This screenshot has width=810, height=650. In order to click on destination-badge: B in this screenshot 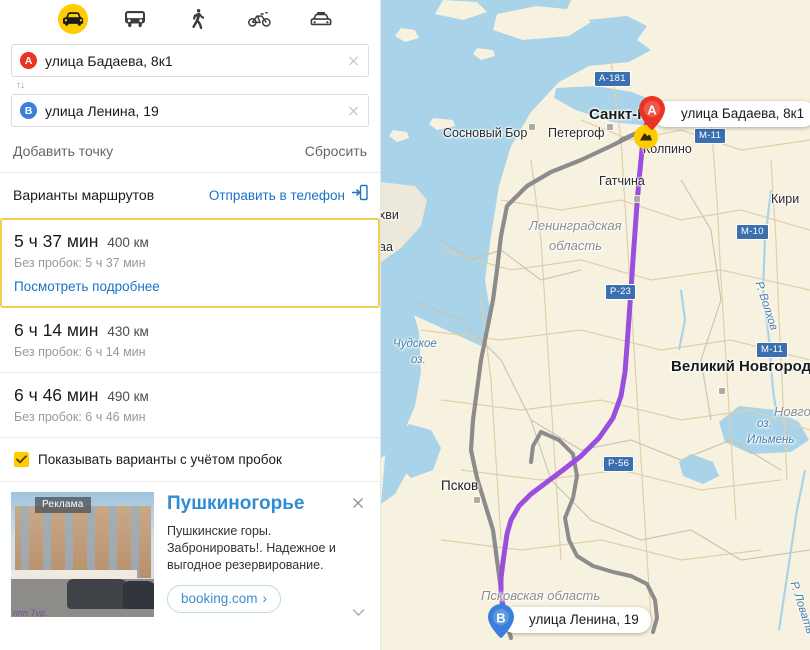, I will do `click(28, 110)`.